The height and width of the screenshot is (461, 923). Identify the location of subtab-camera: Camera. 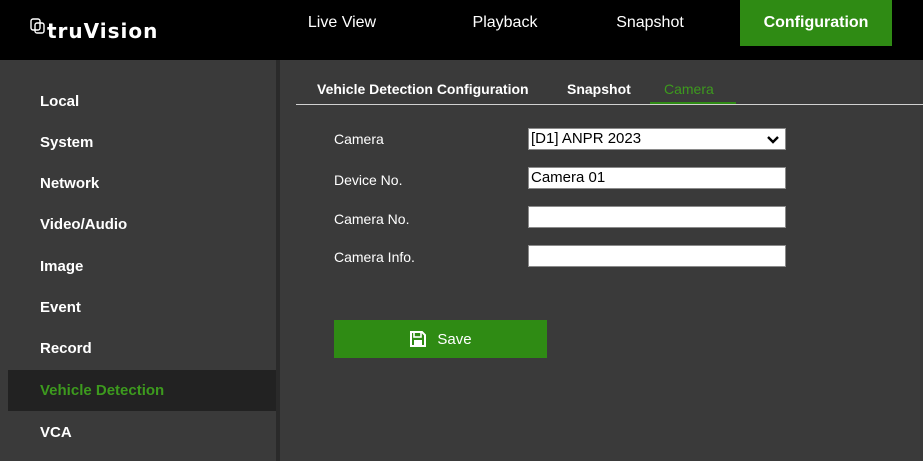
(689, 82).